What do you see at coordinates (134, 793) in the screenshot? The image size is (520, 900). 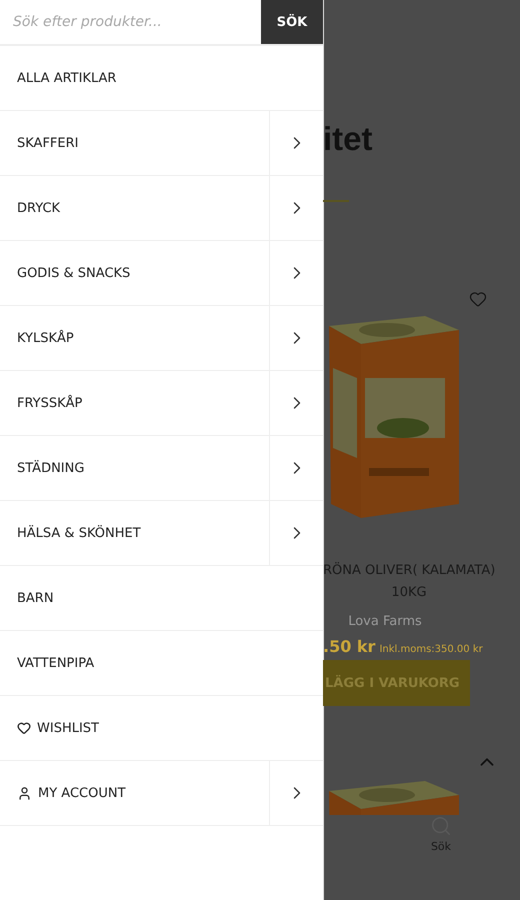 I see `menu-item: MY ACCOUNT` at bounding box center [134, 793].